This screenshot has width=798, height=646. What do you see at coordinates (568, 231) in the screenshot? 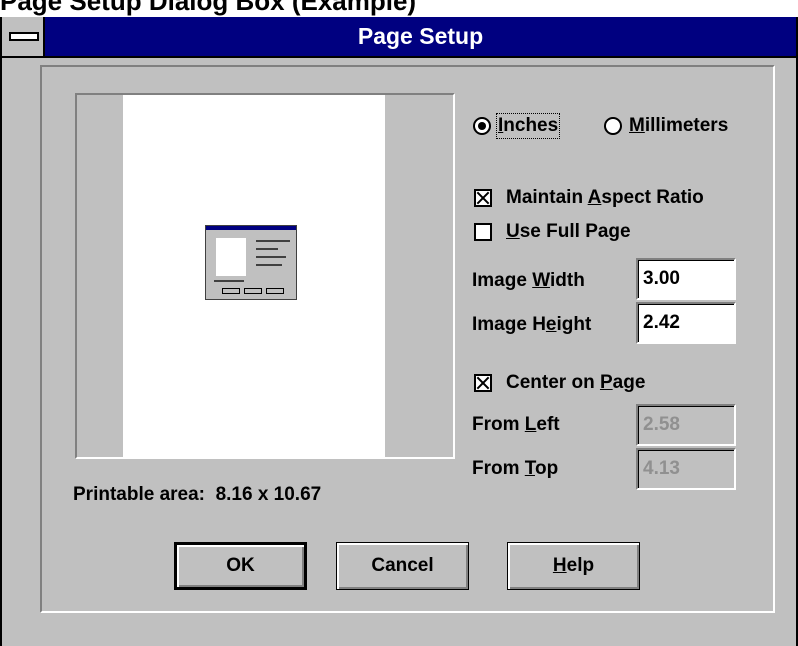
I see `use-full-page-label: Use Full Page` at bounding box center [568, 231].